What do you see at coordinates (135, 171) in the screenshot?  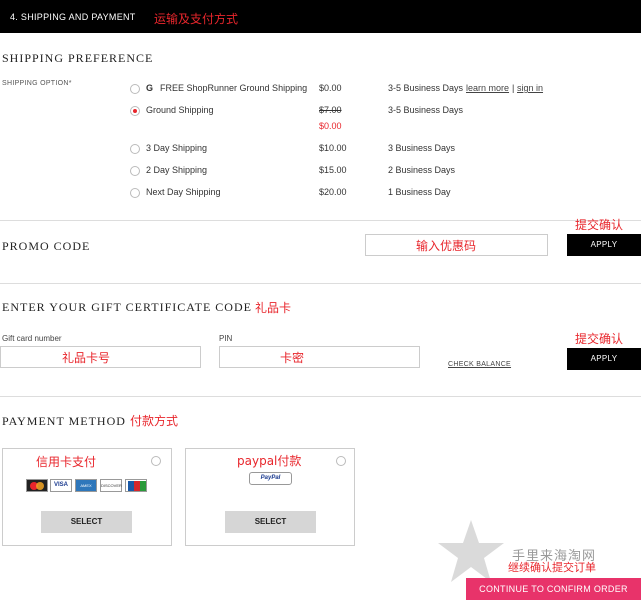 I see `radio-2day` at bounding box center [135, 171].